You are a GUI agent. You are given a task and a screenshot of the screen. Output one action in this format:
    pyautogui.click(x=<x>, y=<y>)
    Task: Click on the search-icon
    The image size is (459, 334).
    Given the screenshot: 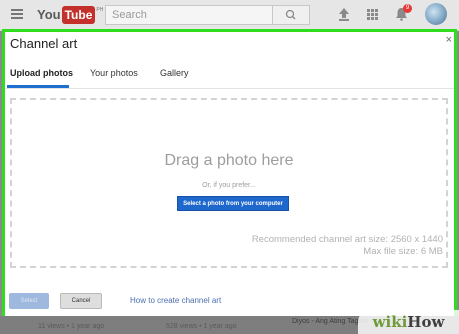 What is the action you would take?
    pyautogui.click(x=290, y=14)
    